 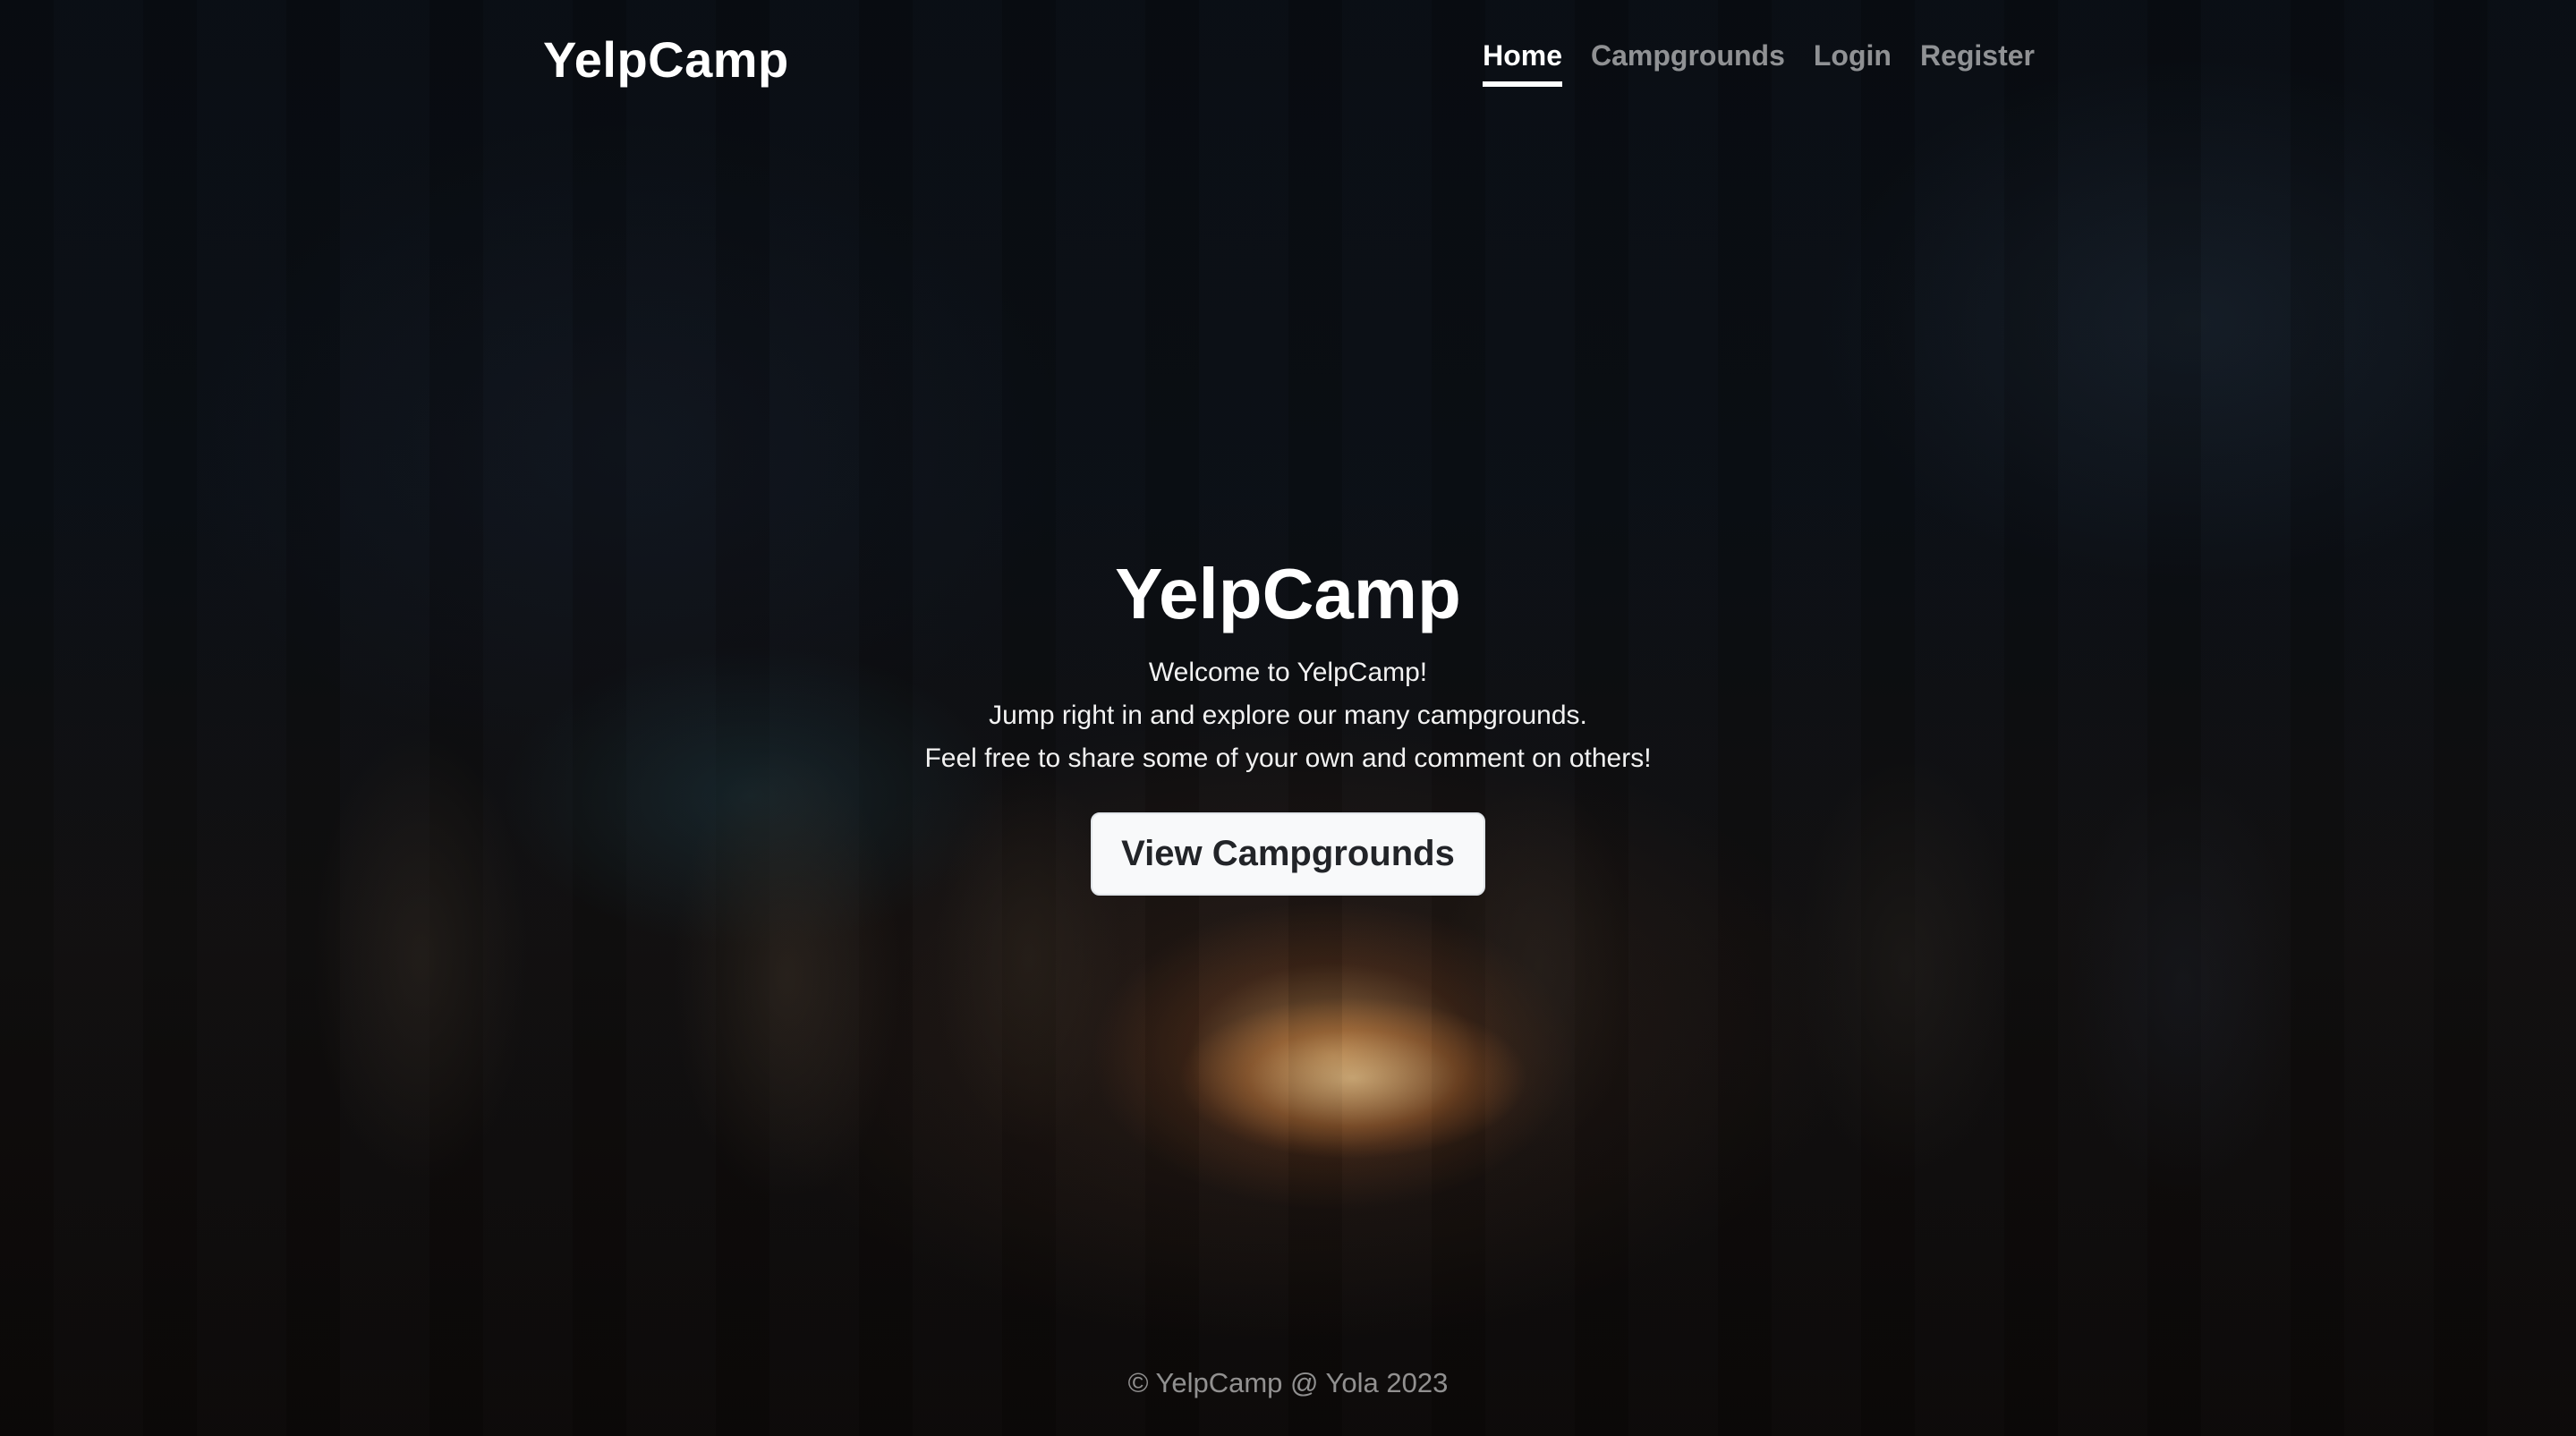 I want to click on view-campgrounds-button: View Campgrounds, so click(x=1288, y=854).